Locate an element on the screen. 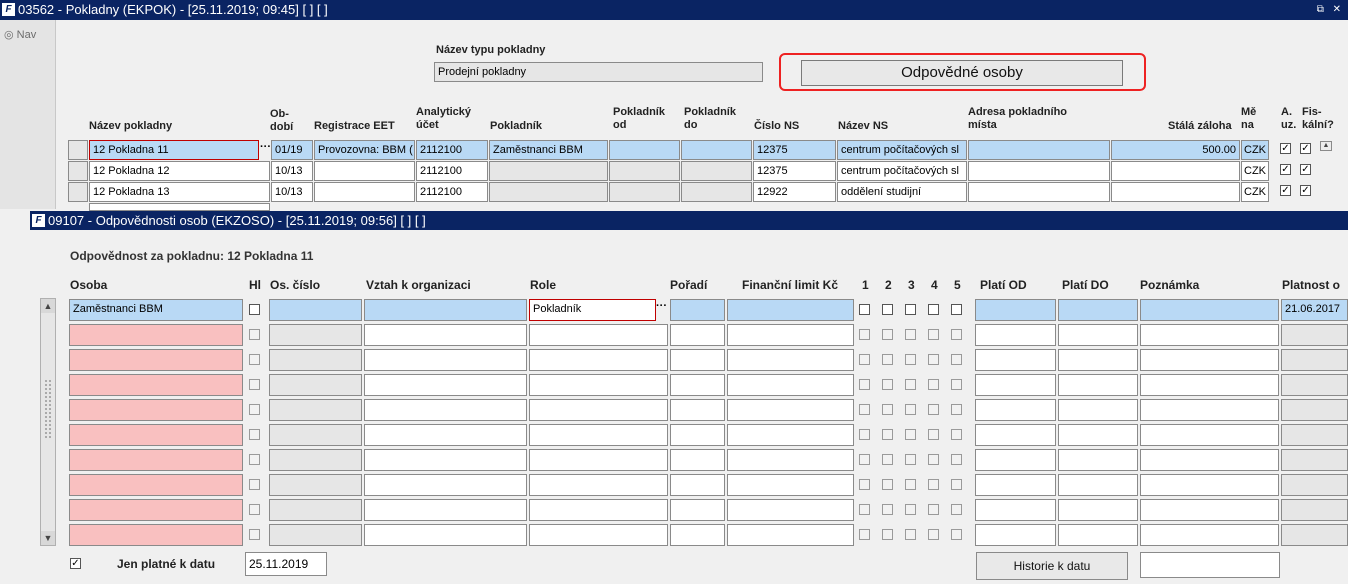 This screenshot has height=584, width=1348. cell-pokladnik-do is located at coordinates (716, 192).